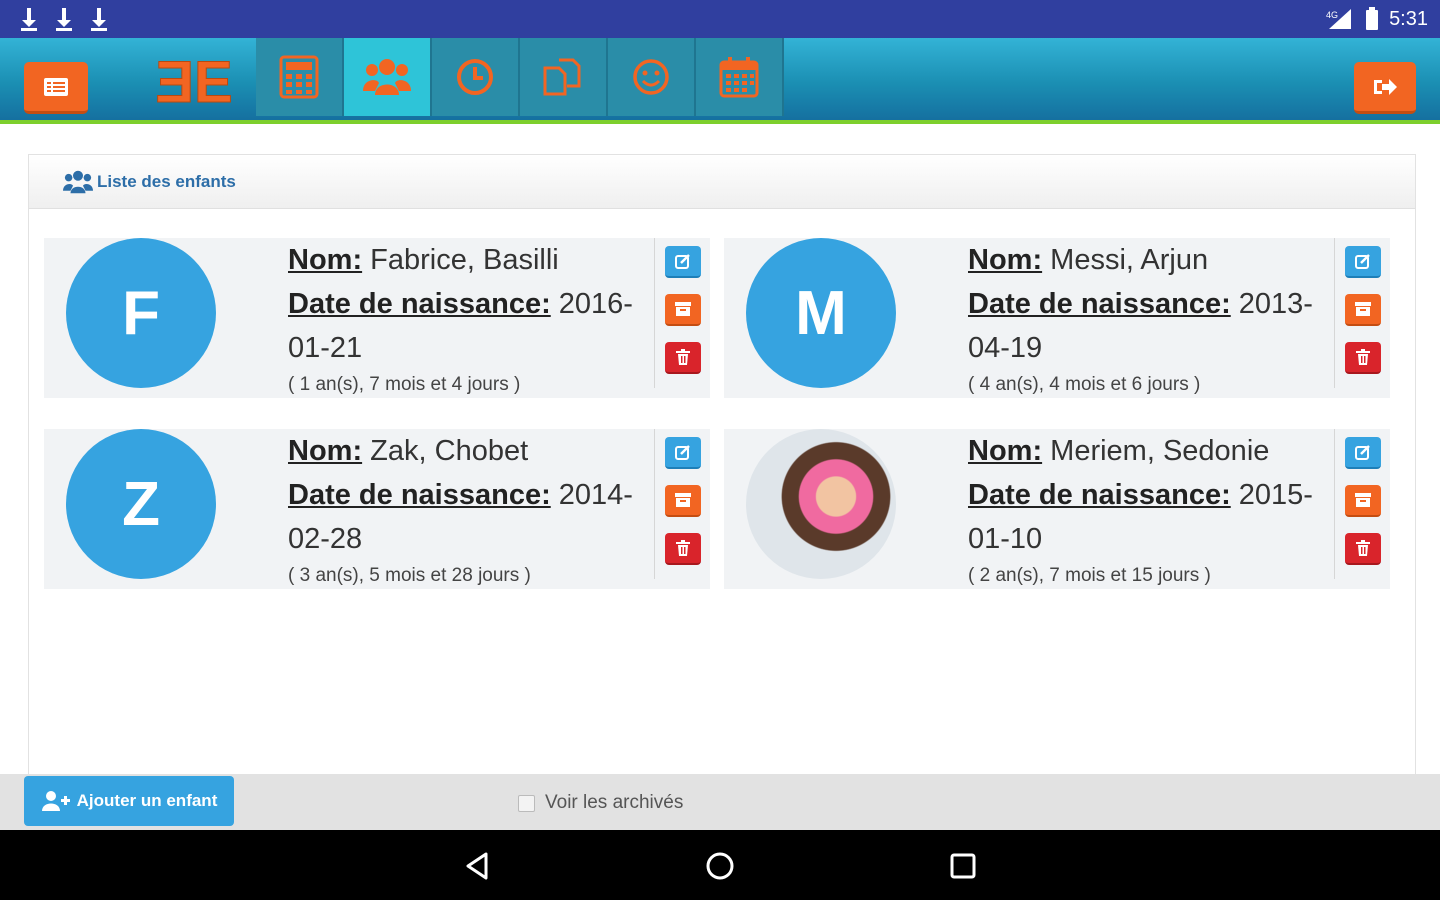 This screenshot has height=900, width=1440. Describe the element at coordinates (1372, 18) in the screenshot. I see `battery-icon` at that location.